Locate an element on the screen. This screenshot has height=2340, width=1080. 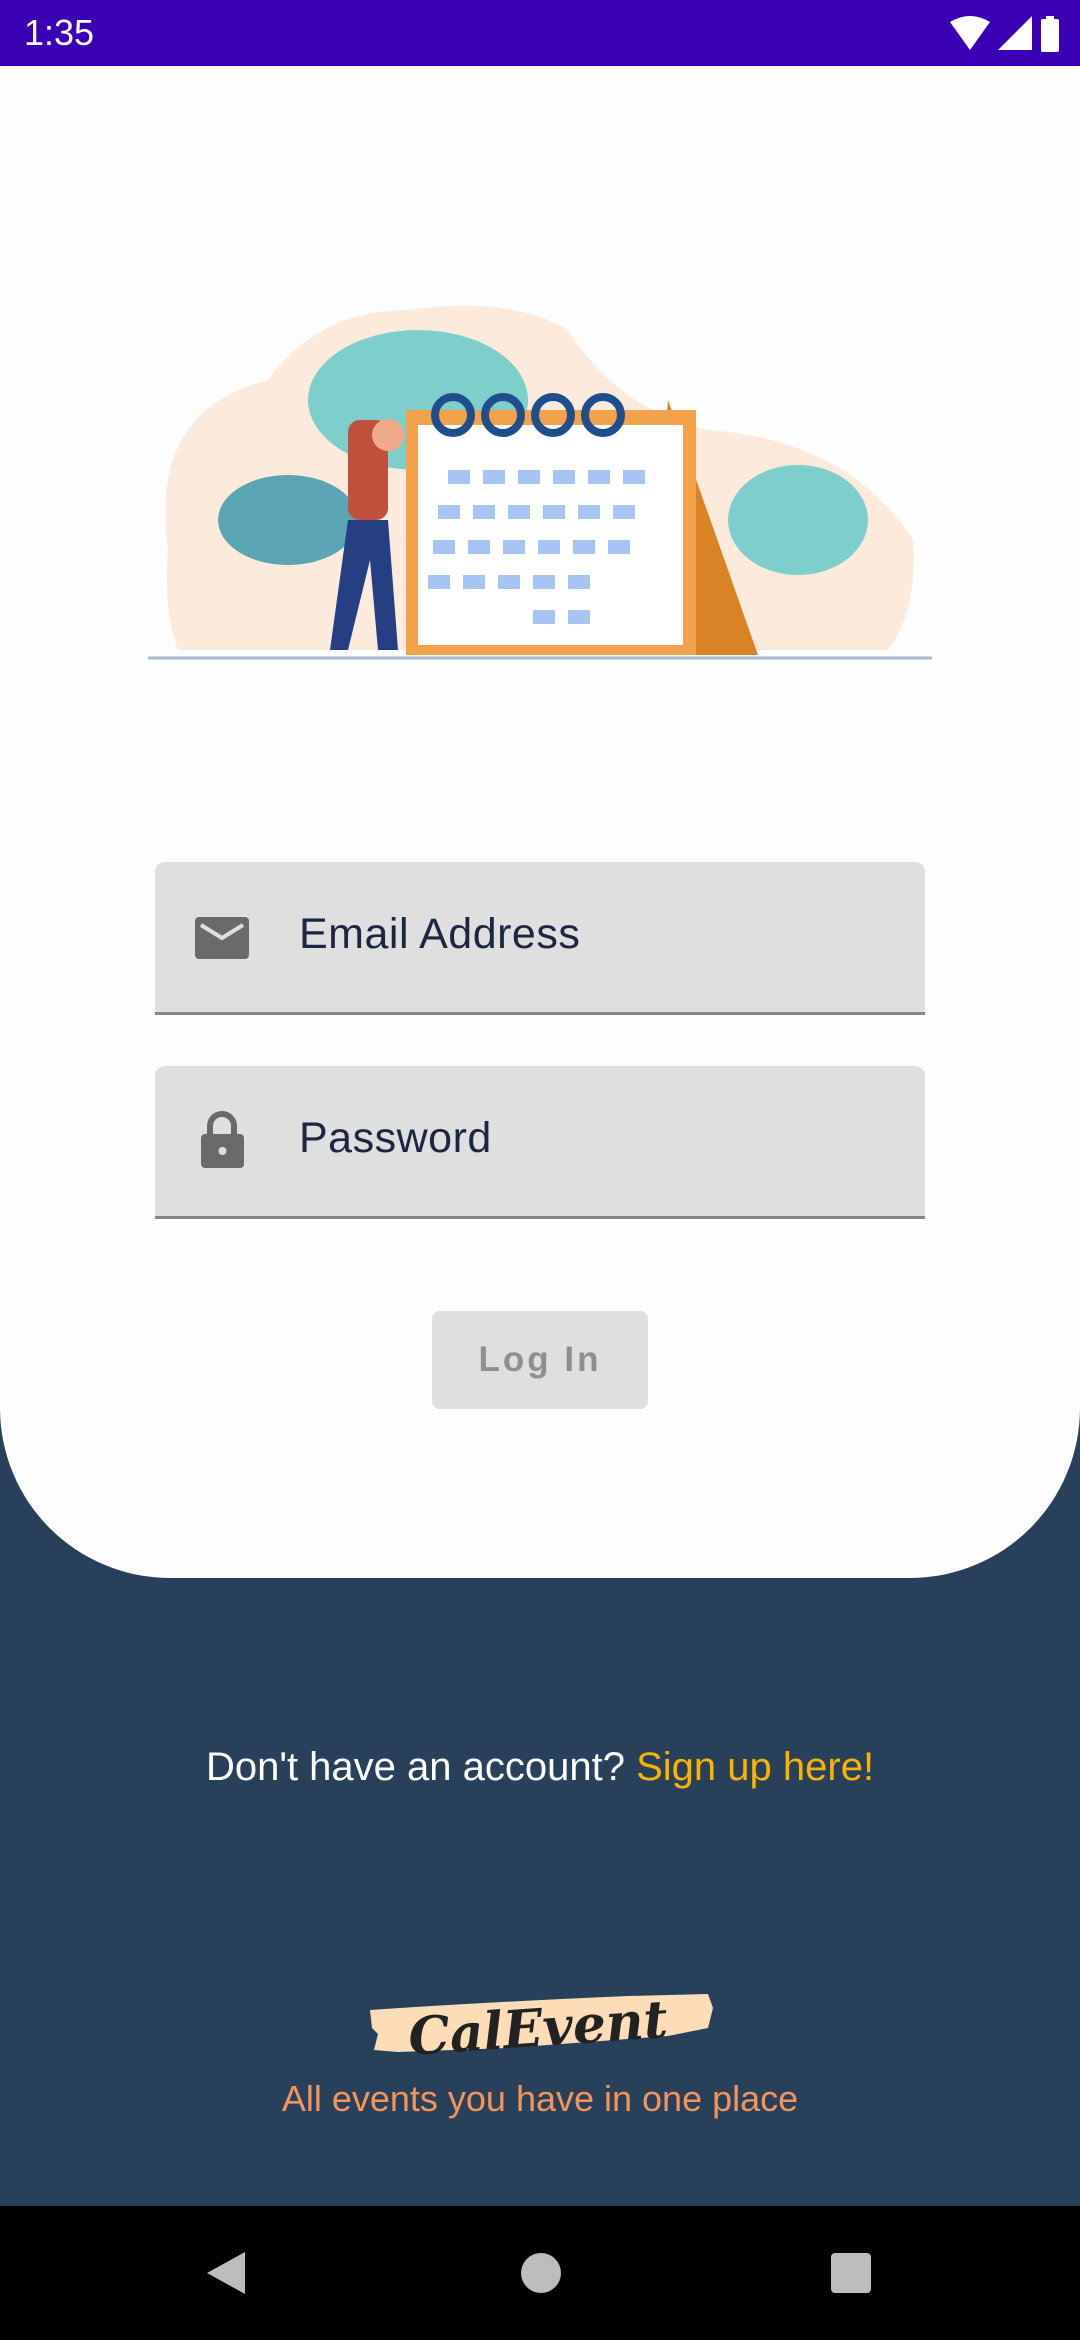
battery-icon is located at coordinates (1050, 34).